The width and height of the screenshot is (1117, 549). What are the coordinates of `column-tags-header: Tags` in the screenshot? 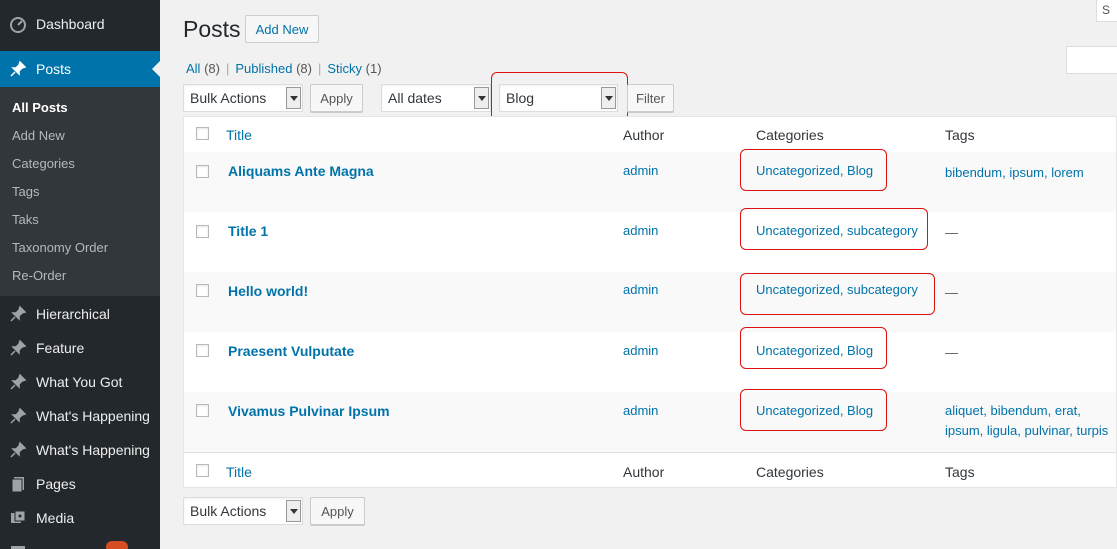 It's located at (960, 135).